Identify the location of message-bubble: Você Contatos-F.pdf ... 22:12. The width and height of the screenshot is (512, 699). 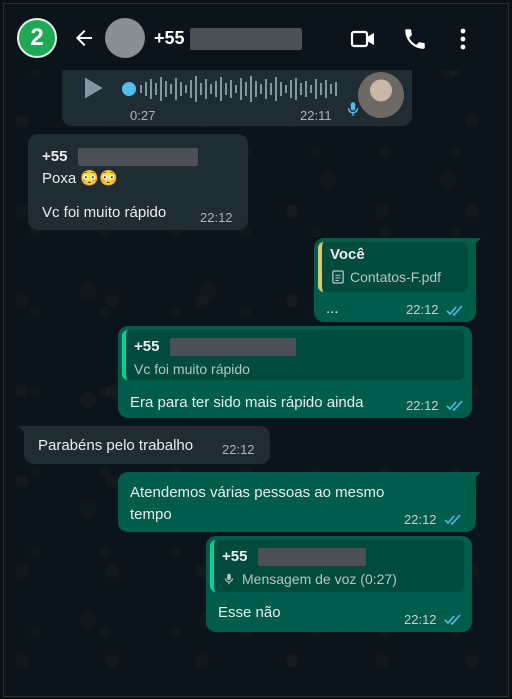
(395, 280).